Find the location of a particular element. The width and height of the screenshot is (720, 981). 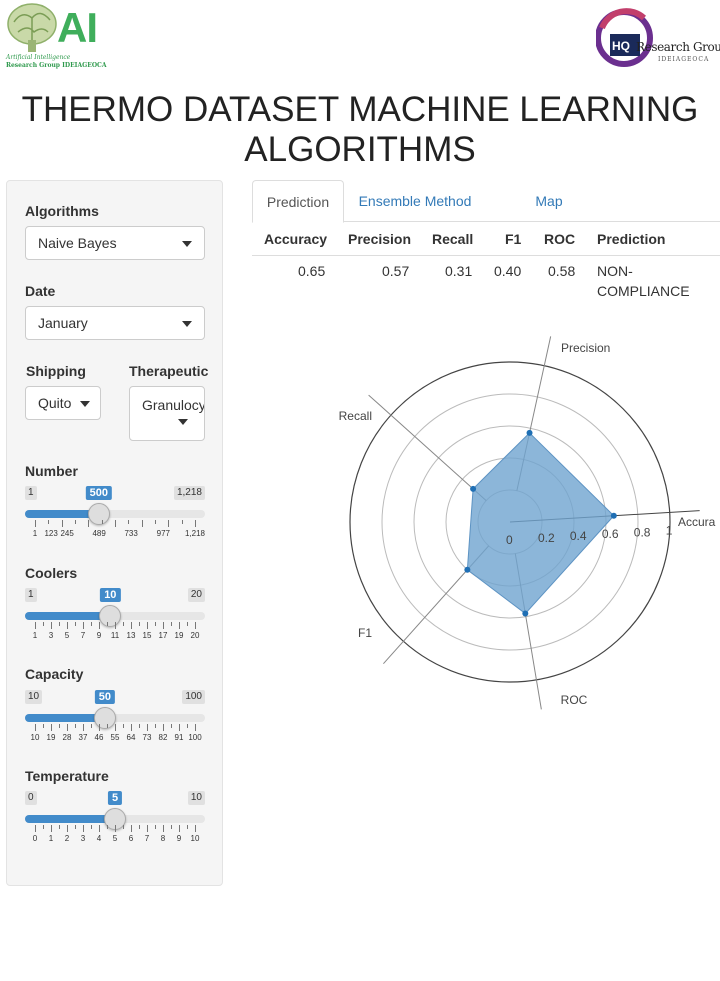

temperature-tick-label: 7 is located at coordinates (147, 838).